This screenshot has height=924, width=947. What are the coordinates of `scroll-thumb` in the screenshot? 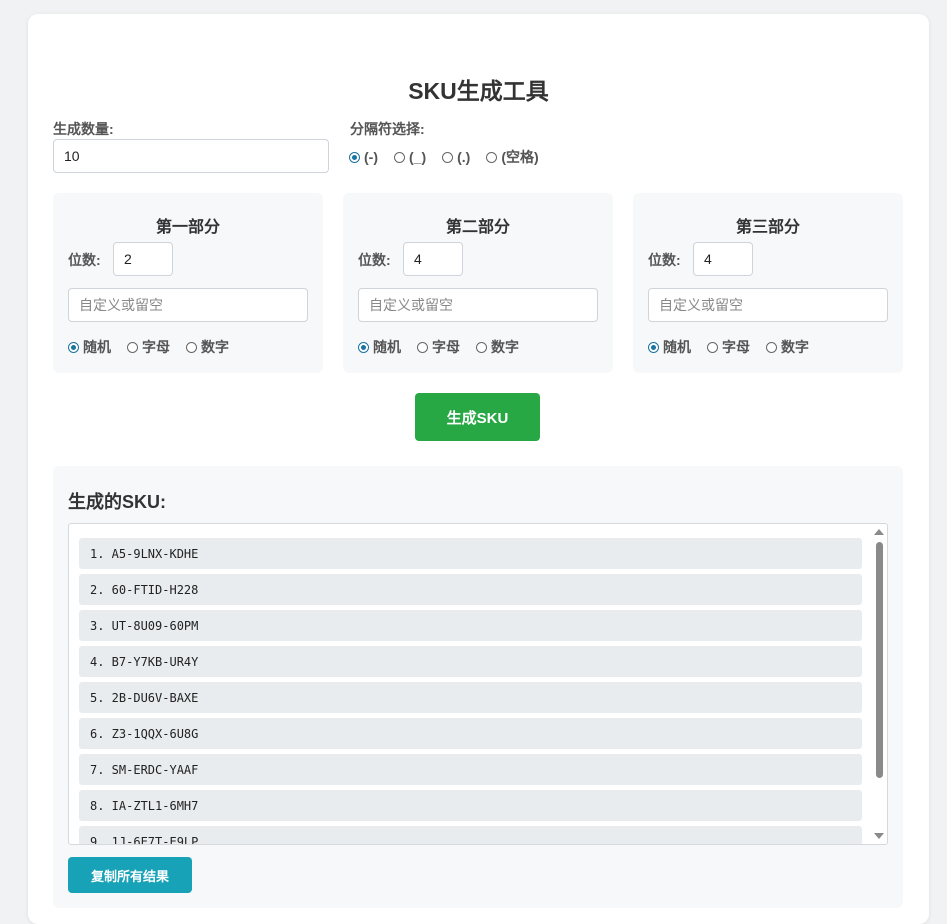 It's located at (879, 660).